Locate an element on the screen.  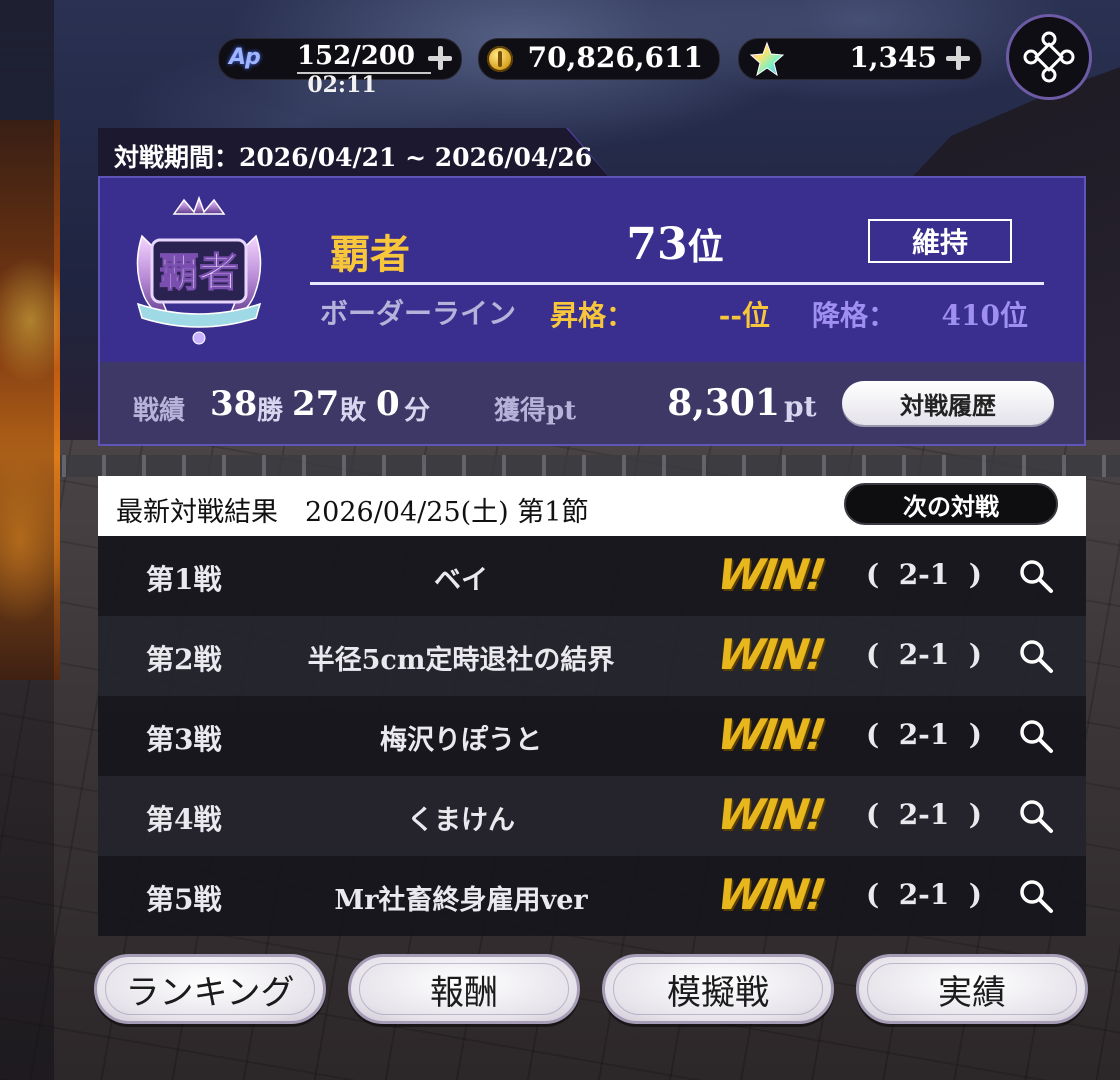
match-row: 第2戦 半径5cm定時退社の結界 WIN! ( 2-1 ) is located at coordinates (592, 656).